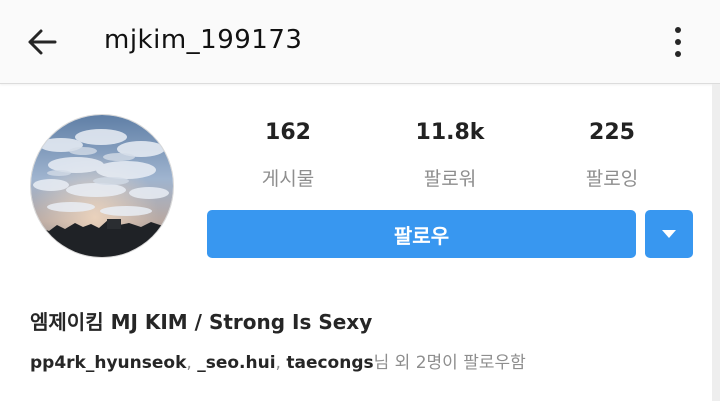  I want to click on suggested-accounts-dropdown-button, so click(669, 234).